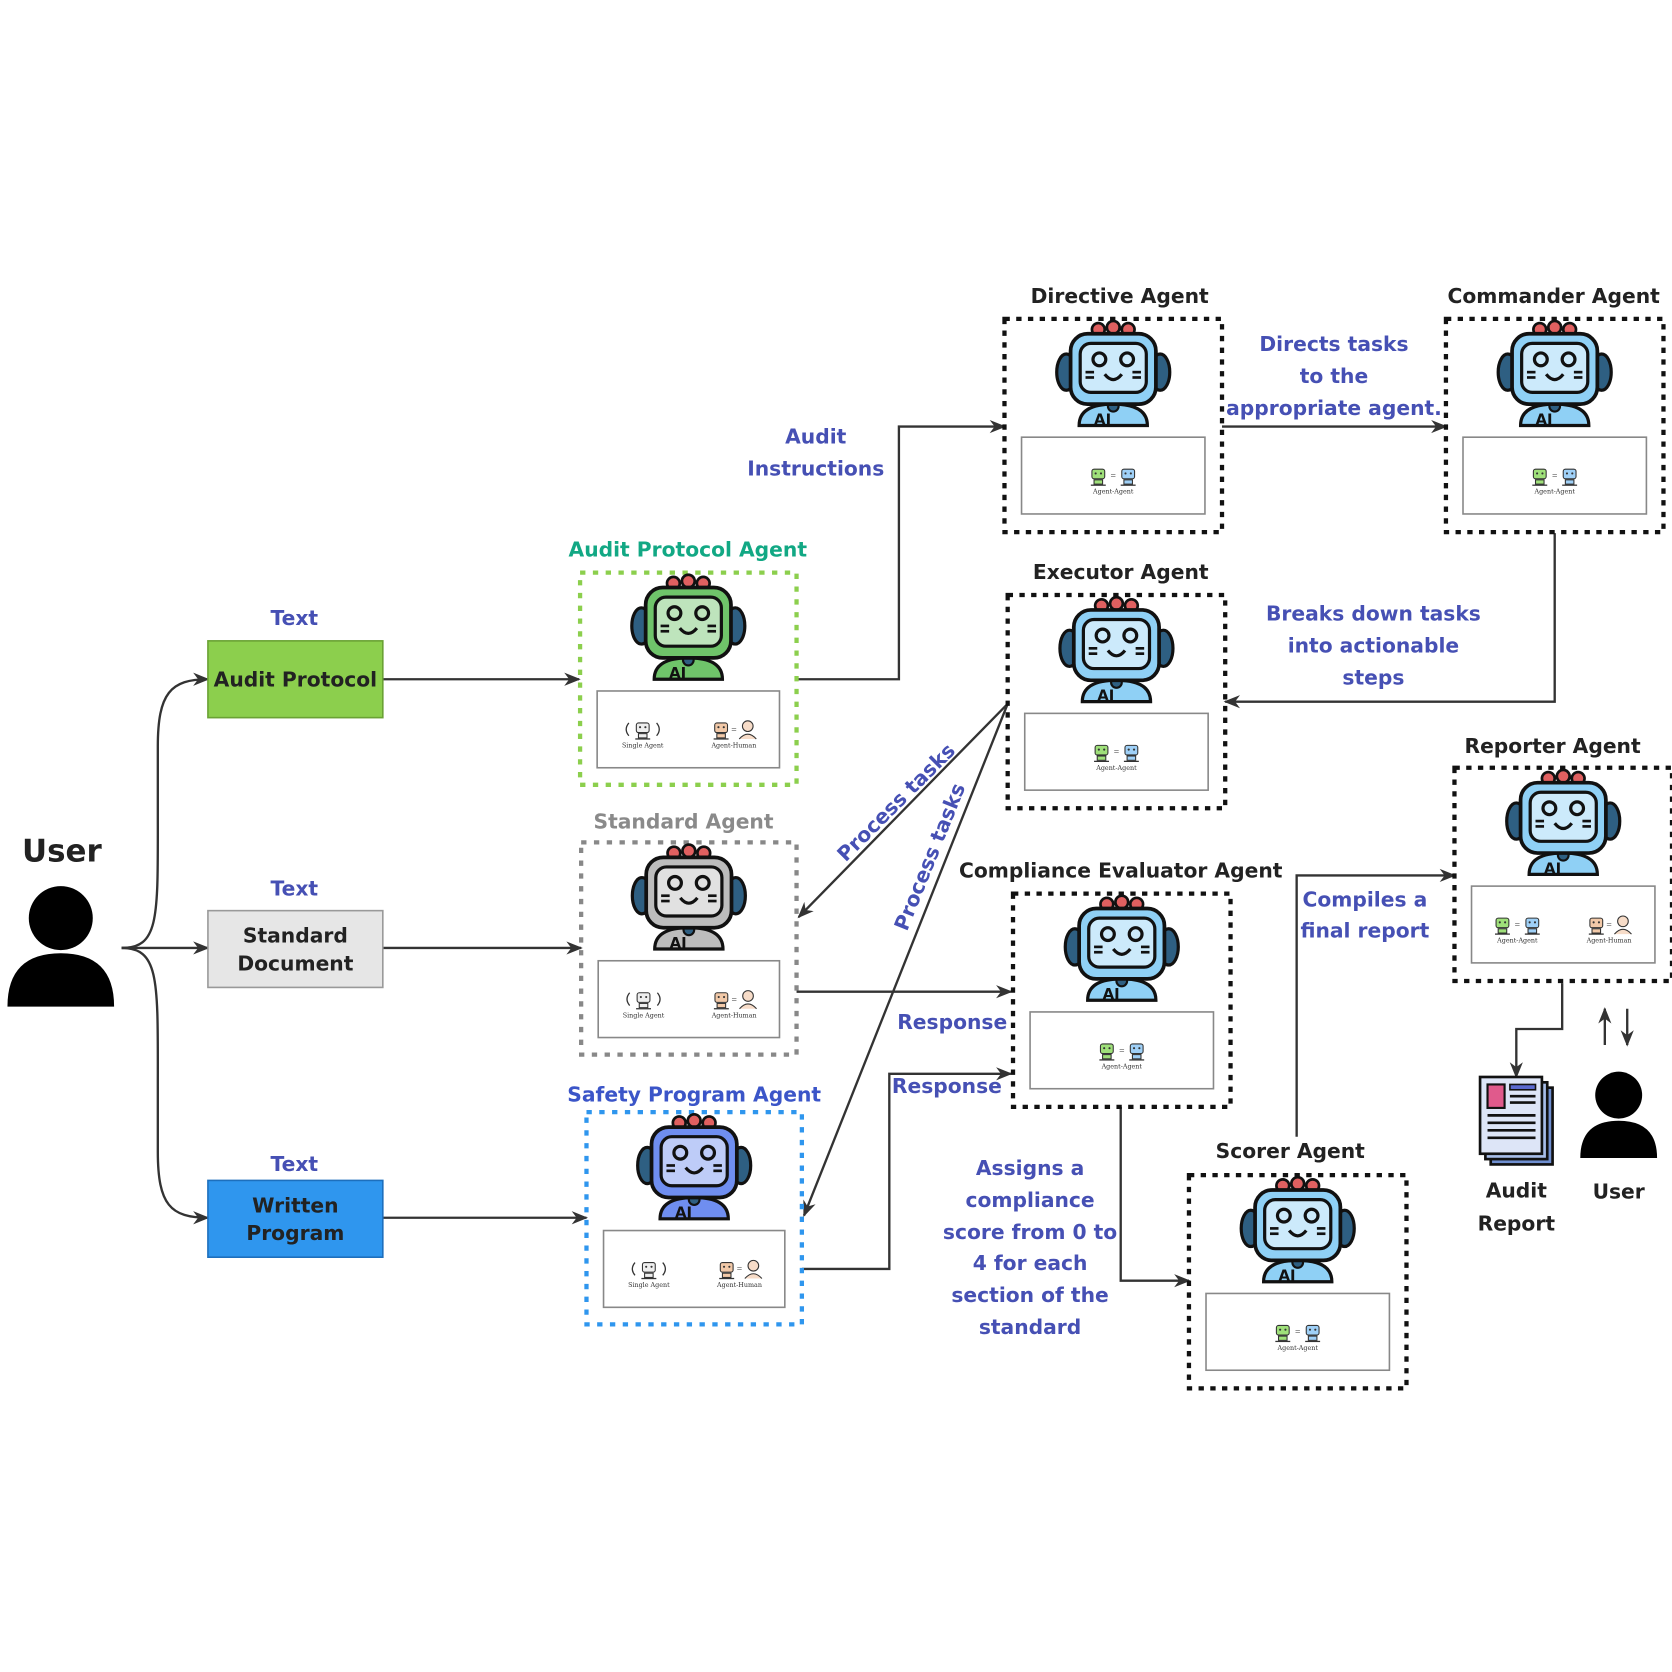 This screenshot has width=1672, height=1672. I want to click on standard-document-label-line1: Standard, so click(295, 936).